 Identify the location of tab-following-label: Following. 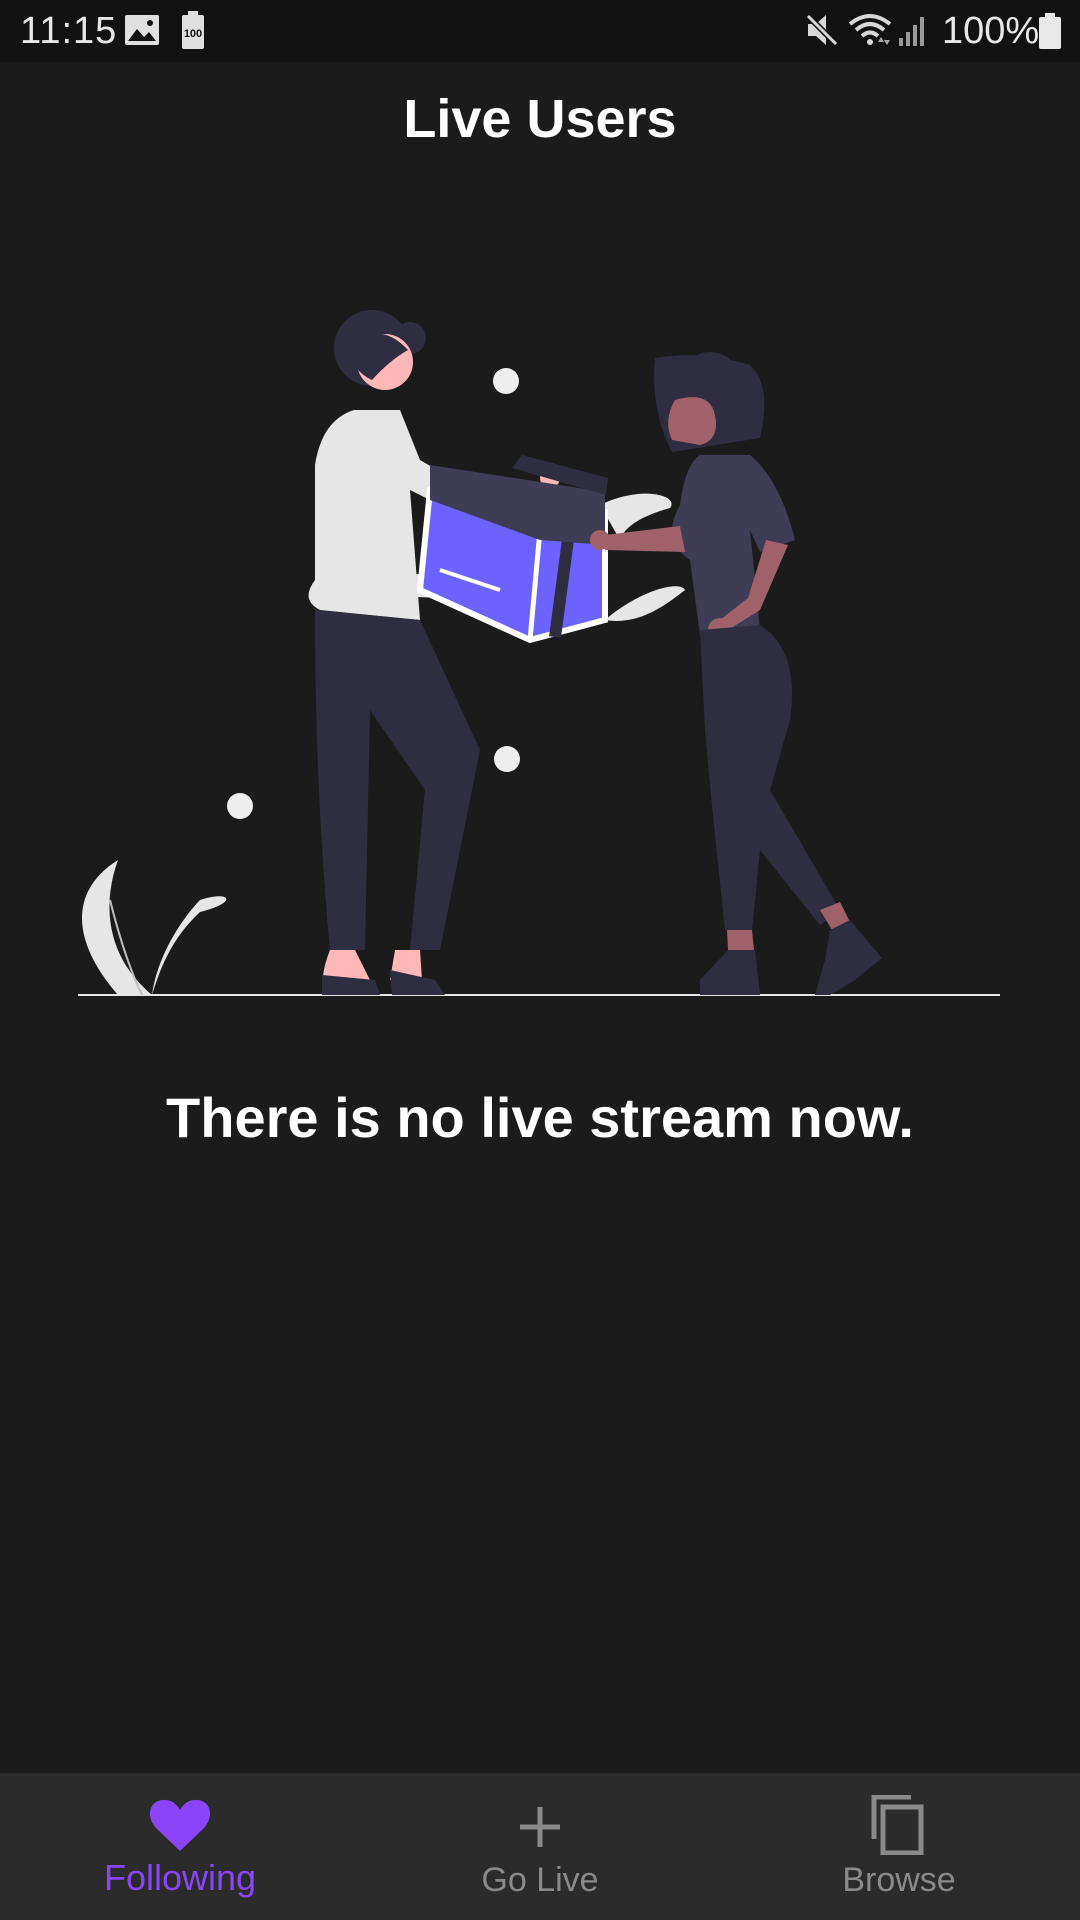
(180, 1877).